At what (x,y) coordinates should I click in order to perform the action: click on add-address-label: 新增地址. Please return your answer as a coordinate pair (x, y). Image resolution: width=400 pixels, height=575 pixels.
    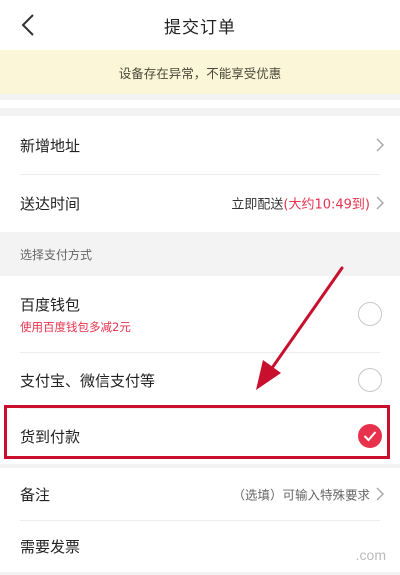
    Looking at the image, I should click on (50, 145).